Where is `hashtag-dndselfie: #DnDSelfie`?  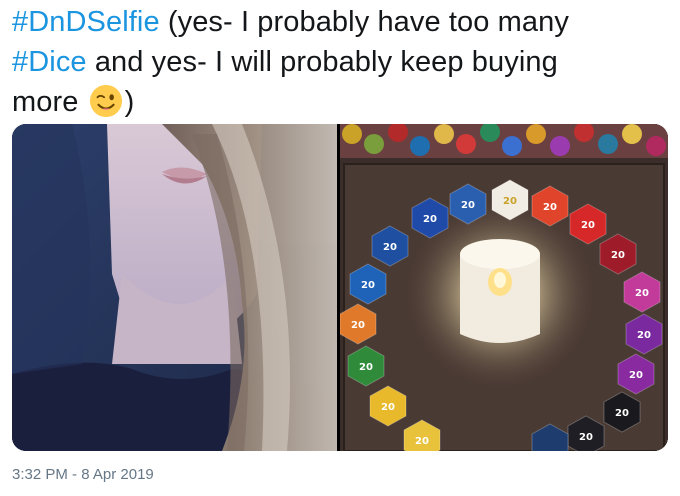
hashtag-dndselfie: #DnDSelfie is located at coordinates (86, 22).